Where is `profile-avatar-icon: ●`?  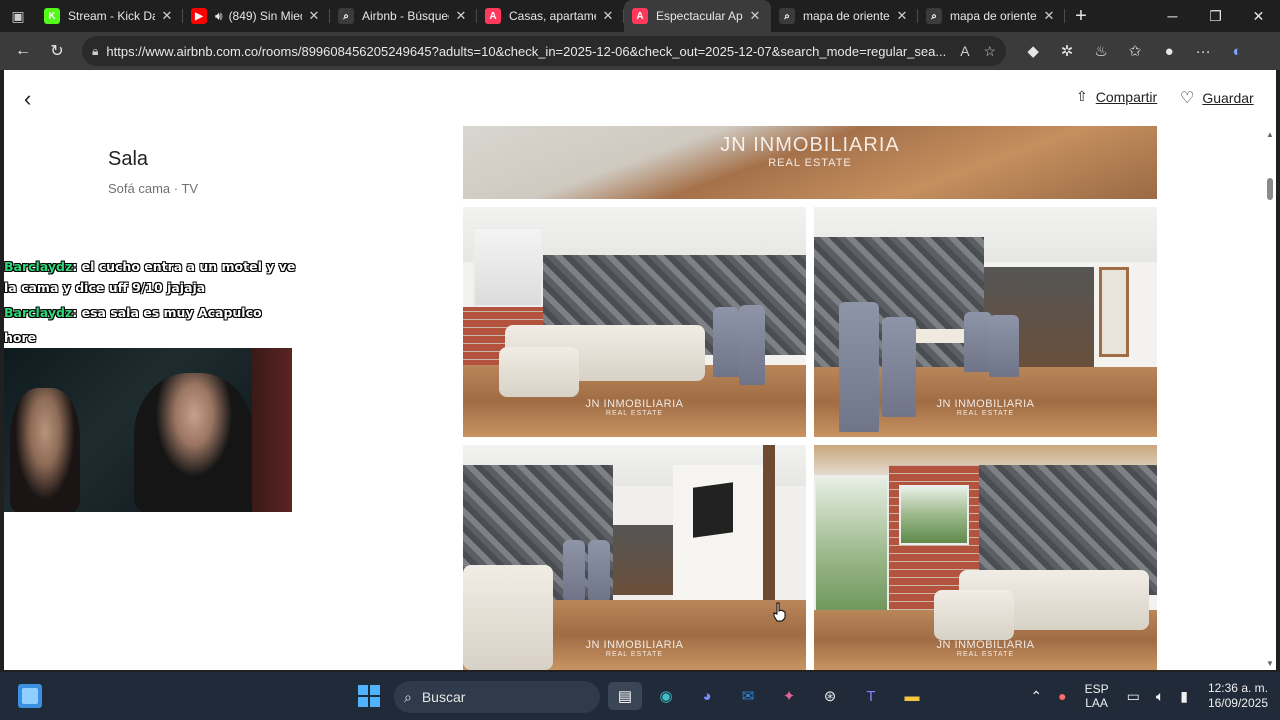
profile-avatar-icon: ● is located at coordinates (1169, 51).